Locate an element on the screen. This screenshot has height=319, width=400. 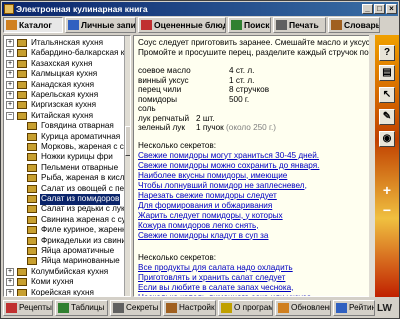
secret-link: Кожура помидоров легко снять, is located at coordinates (198, 226).